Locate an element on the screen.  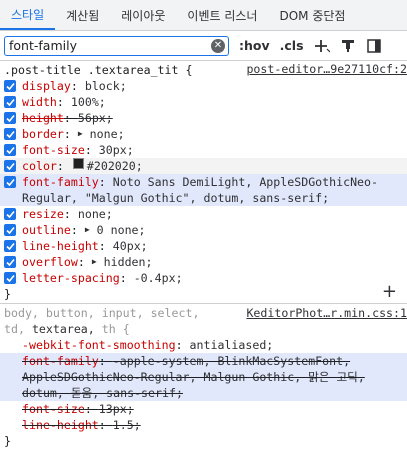
tab-bar: 스타일 계산됨 레이아웃 이벤트 리스너 DOM 중단점 is located at coordinates (203, 15).